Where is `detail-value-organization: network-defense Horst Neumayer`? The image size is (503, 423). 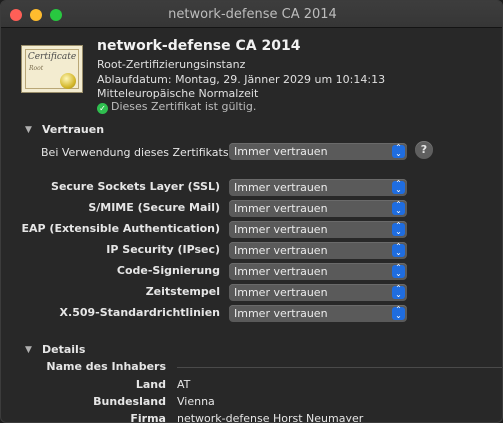 detail-value-organization: network-defense Horst Neumayer is located at coordinates (270, 417).